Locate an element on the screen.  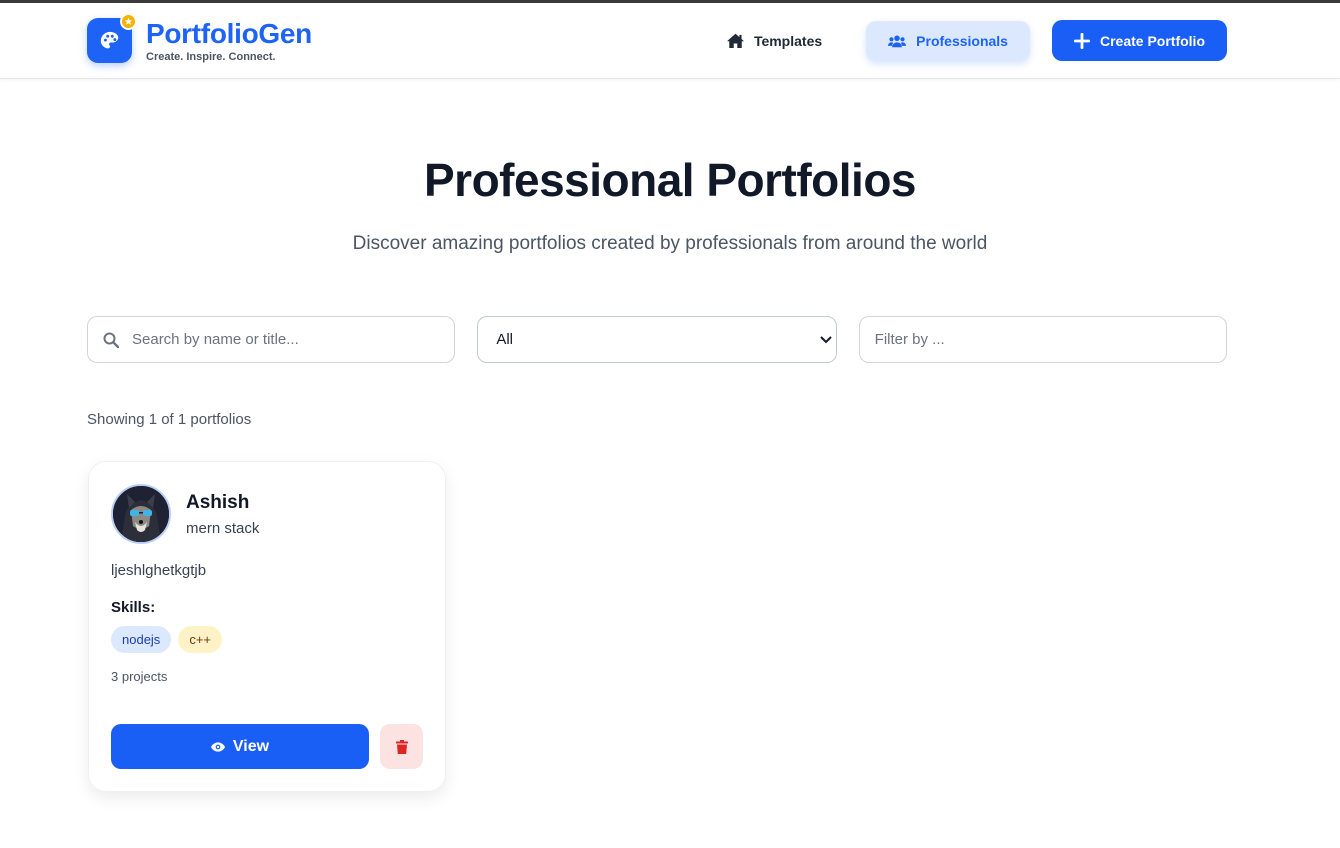
results-count: Showing 1 of 1 portfolios is located at coordinates (169, 419).